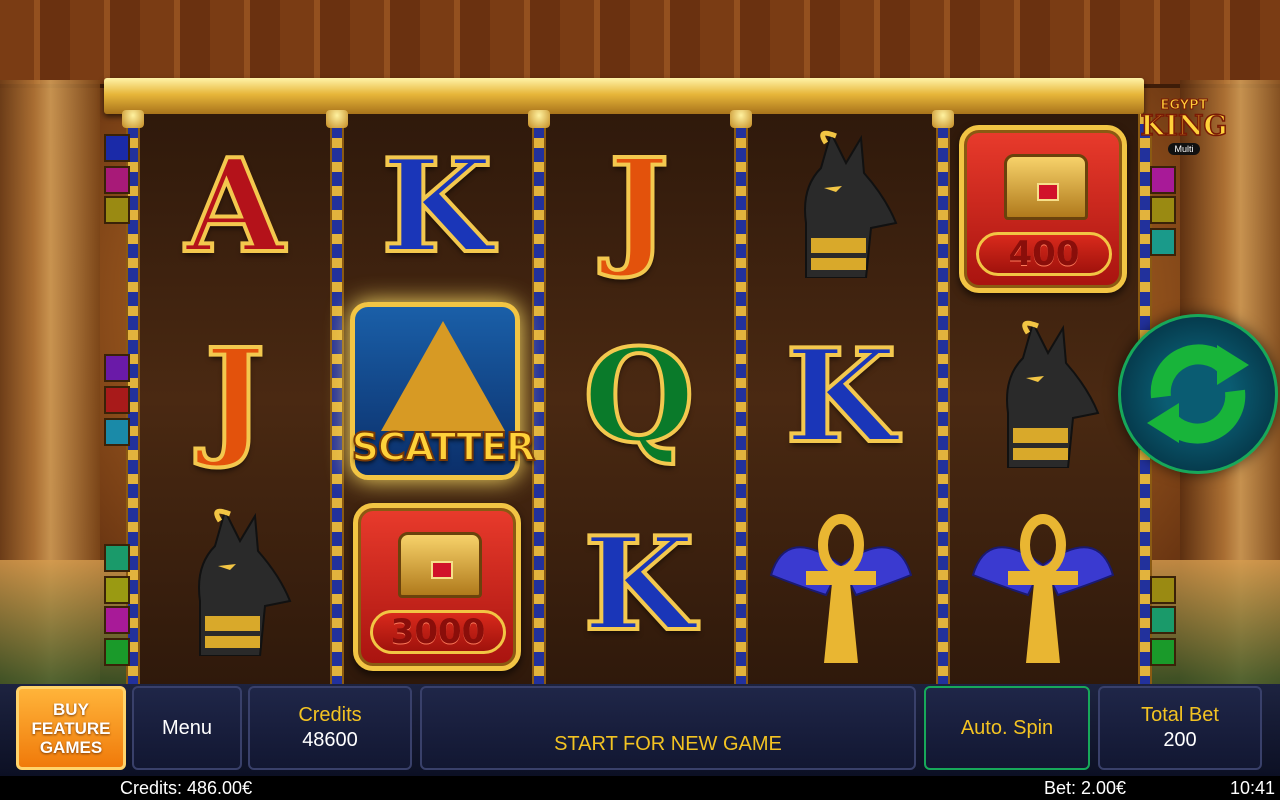 The image size is (1280, 800). What do you see at coordinates (1180, 740) in the screenshot?
I see `total-bet-value: 200` at bounding box center [1180, 740].